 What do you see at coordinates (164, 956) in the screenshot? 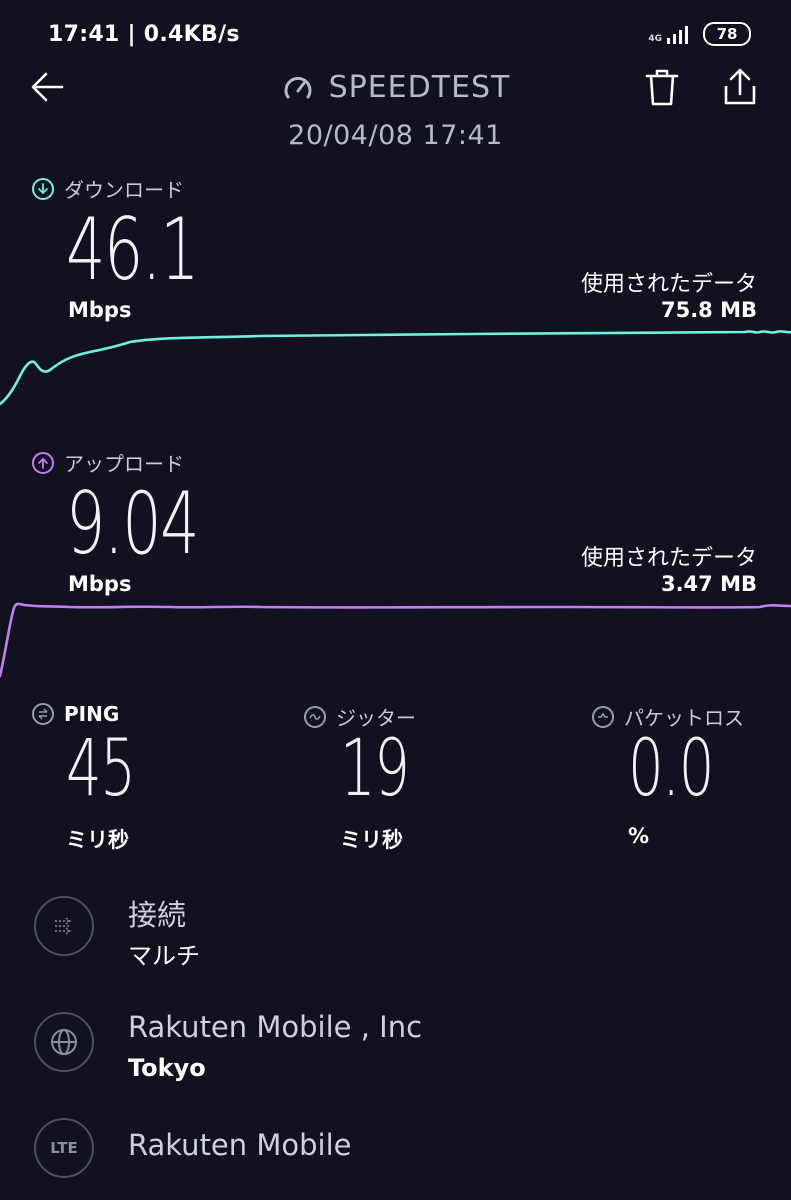
I see `connection-subtitle: マルチ` at bounding box center [164, 956].